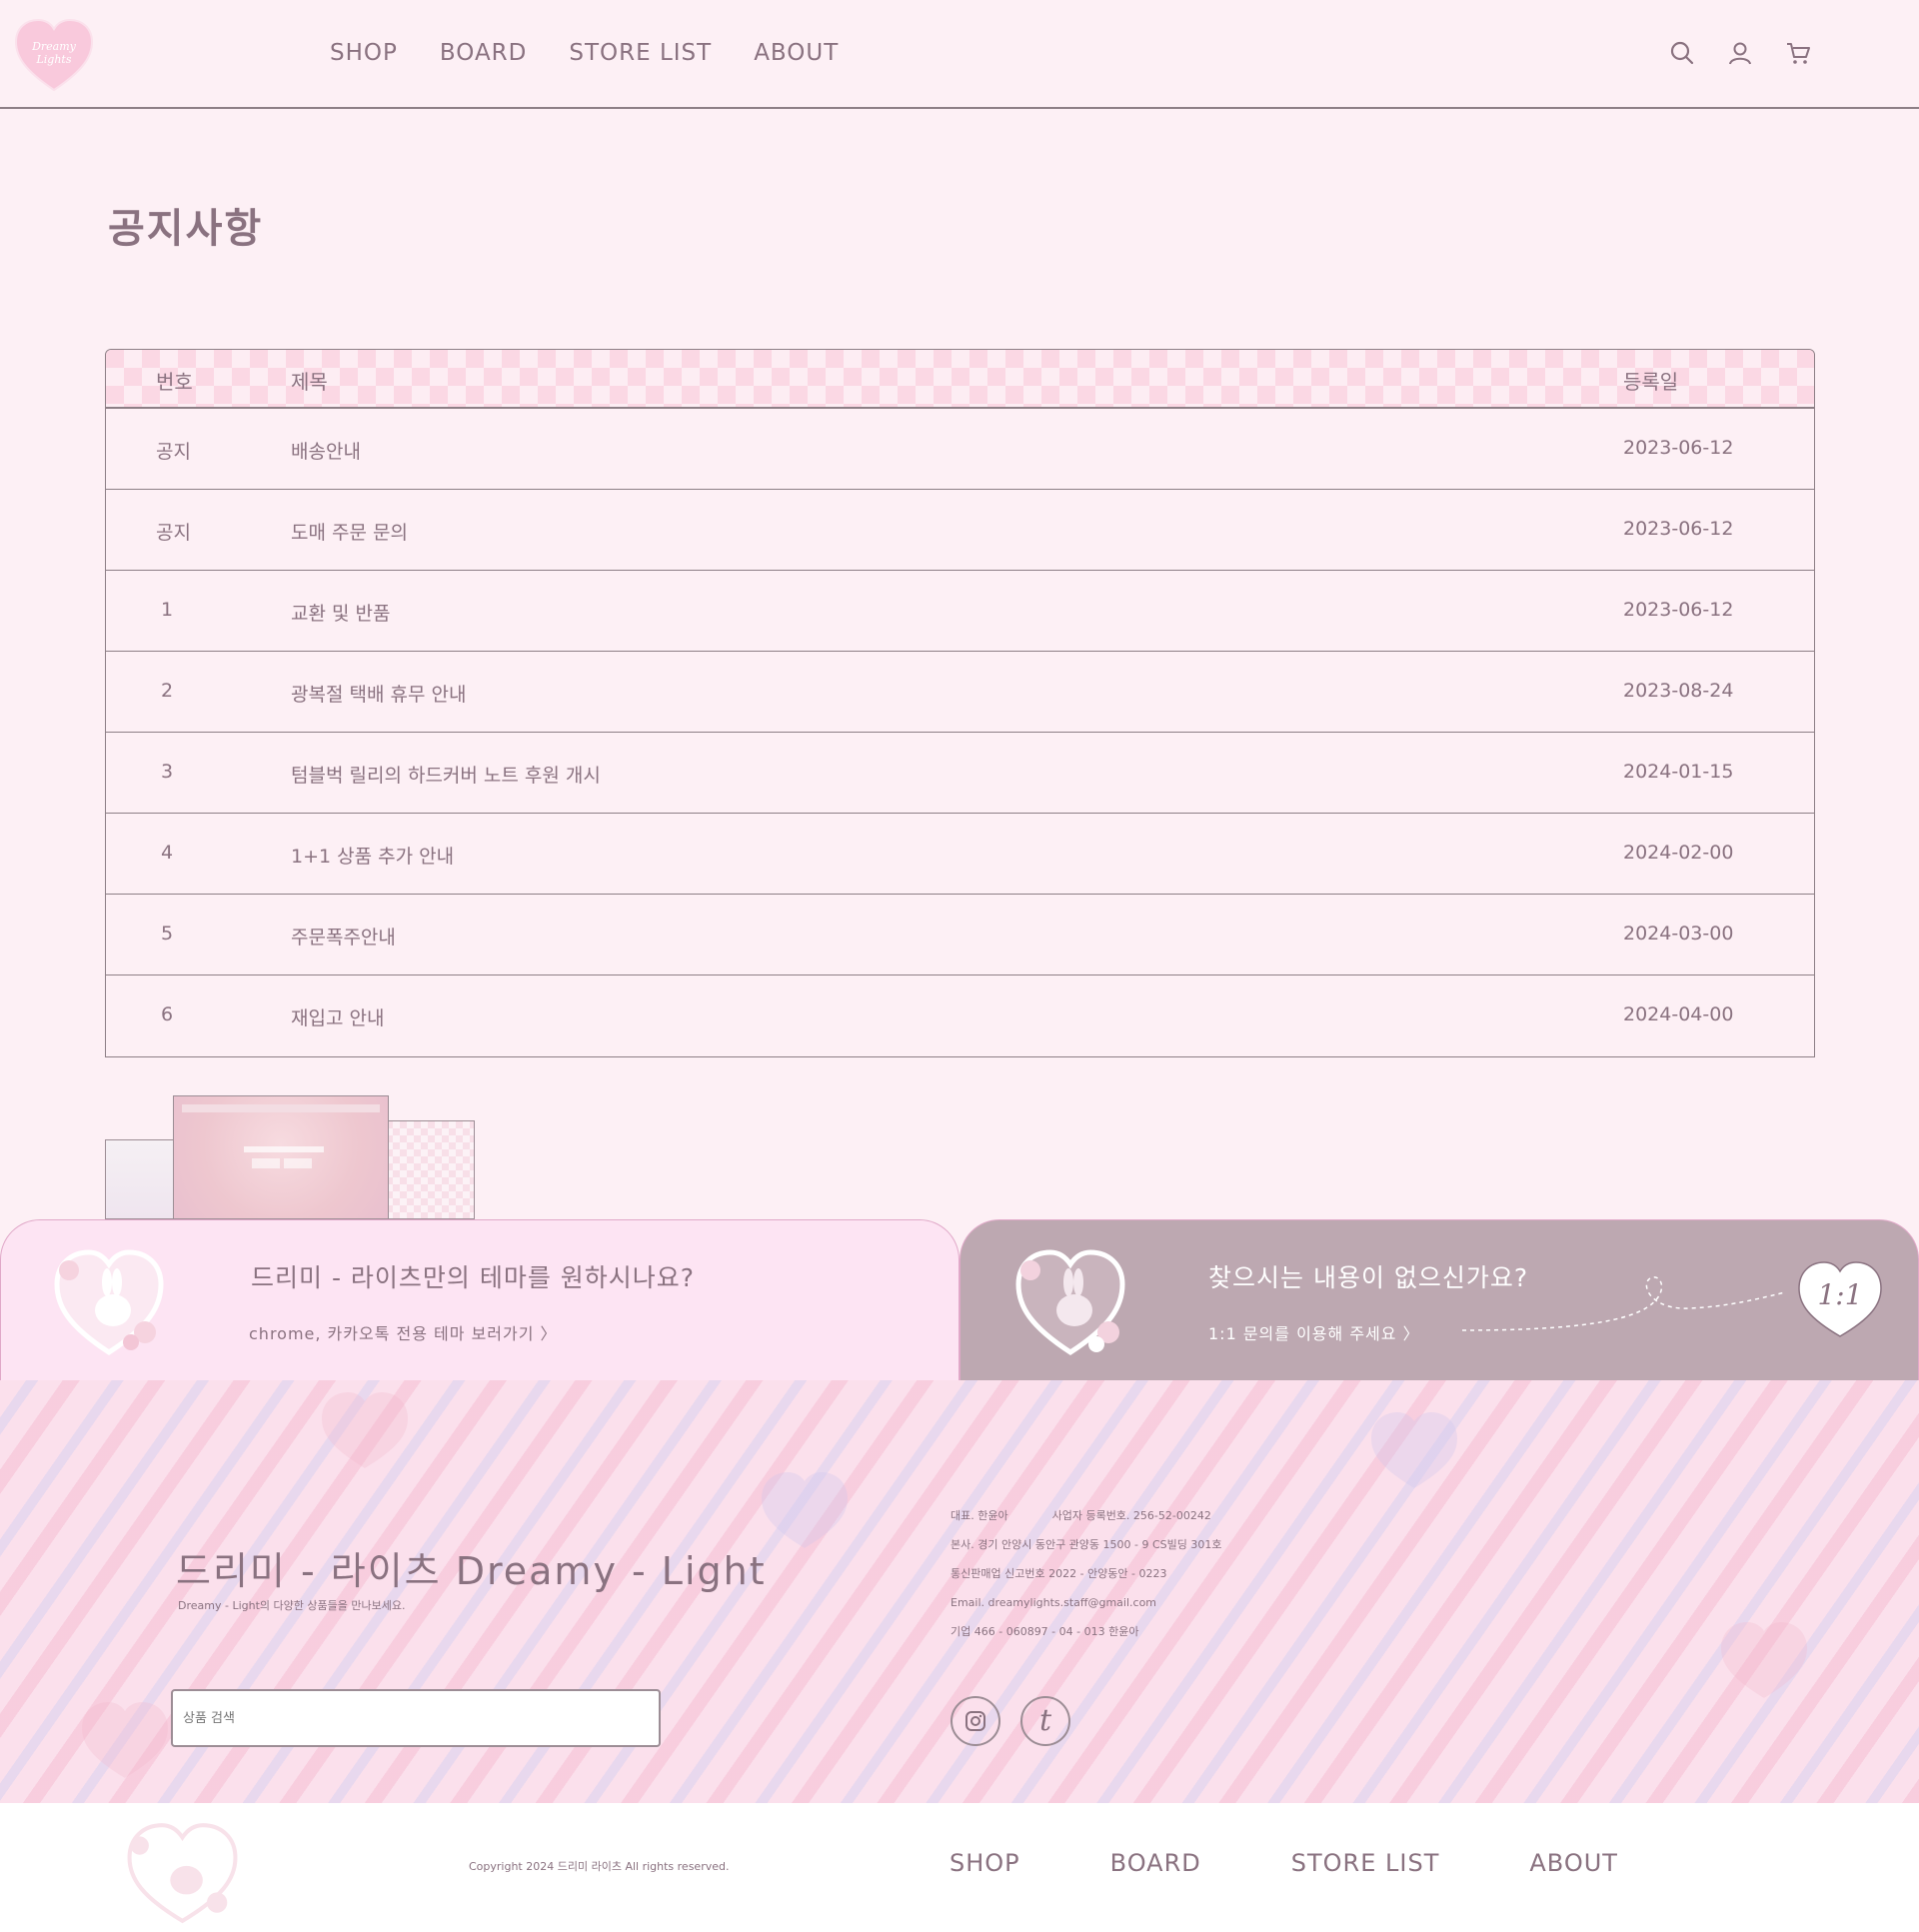 The width and height of the screenshot is (1919, 1932). What do you see at coordinates (167, 610) in the screenshot?
I see `row-num: 1` at bounding box center [167, 610].